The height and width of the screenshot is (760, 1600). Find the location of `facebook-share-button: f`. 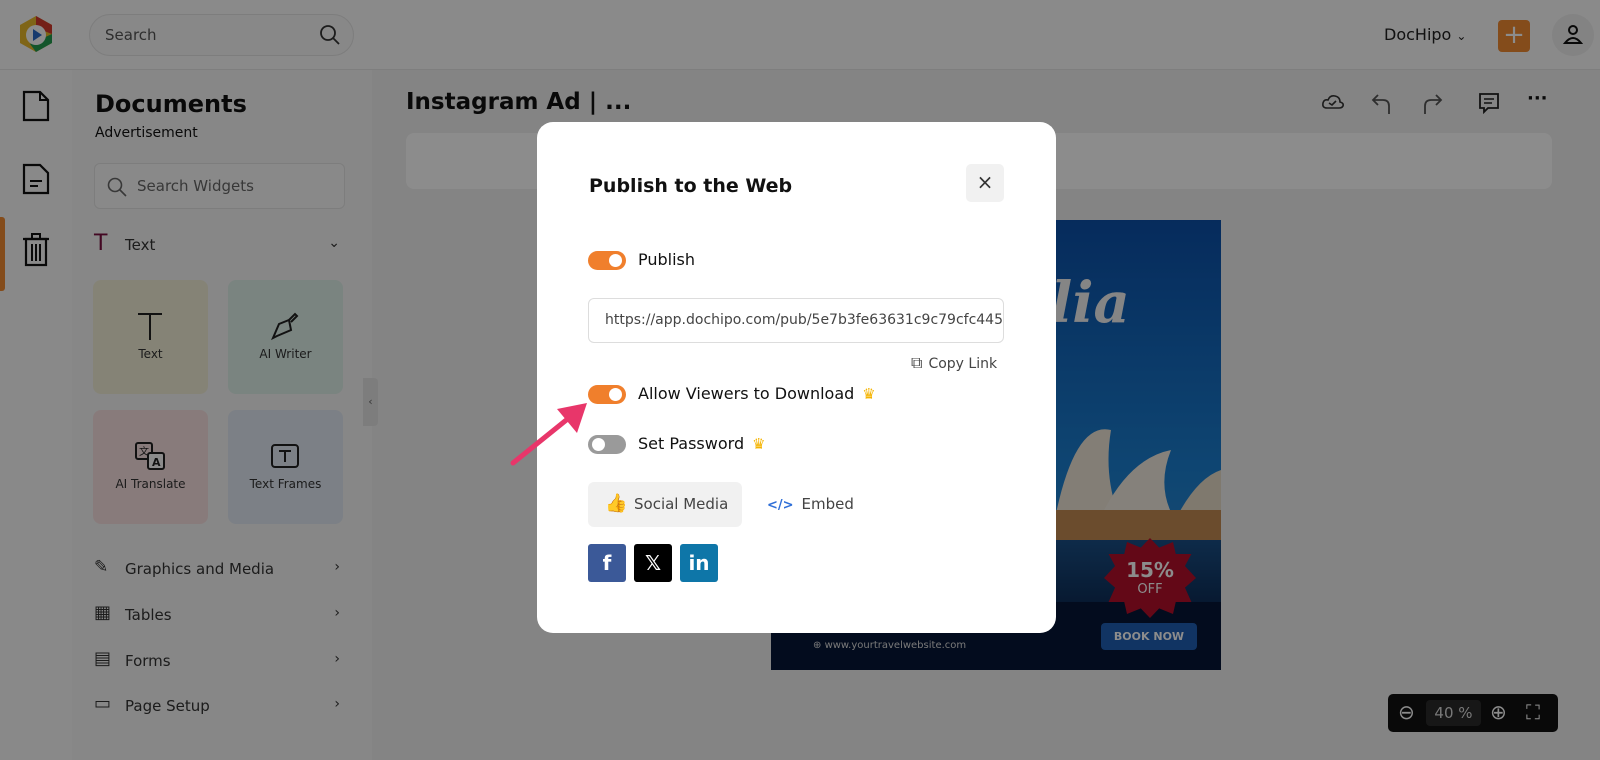

facebook-share-button: f is located at coordinates (607, 563).